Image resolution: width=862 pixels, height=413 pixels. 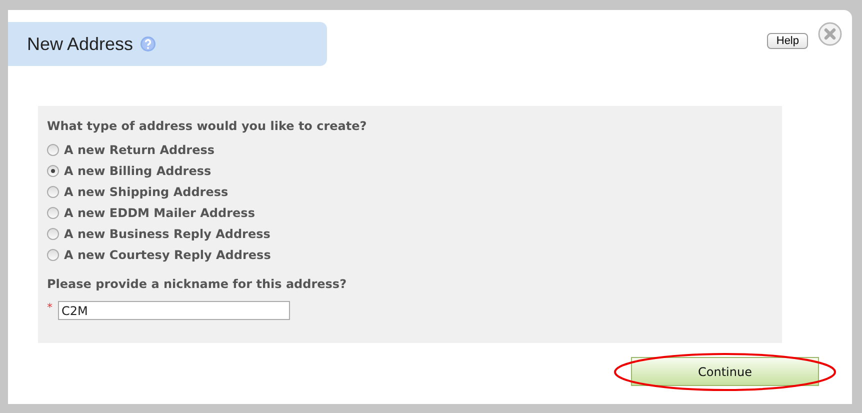 I want to click on question-label: Please provide a nickname for this address?, so click(x=197, y=284).